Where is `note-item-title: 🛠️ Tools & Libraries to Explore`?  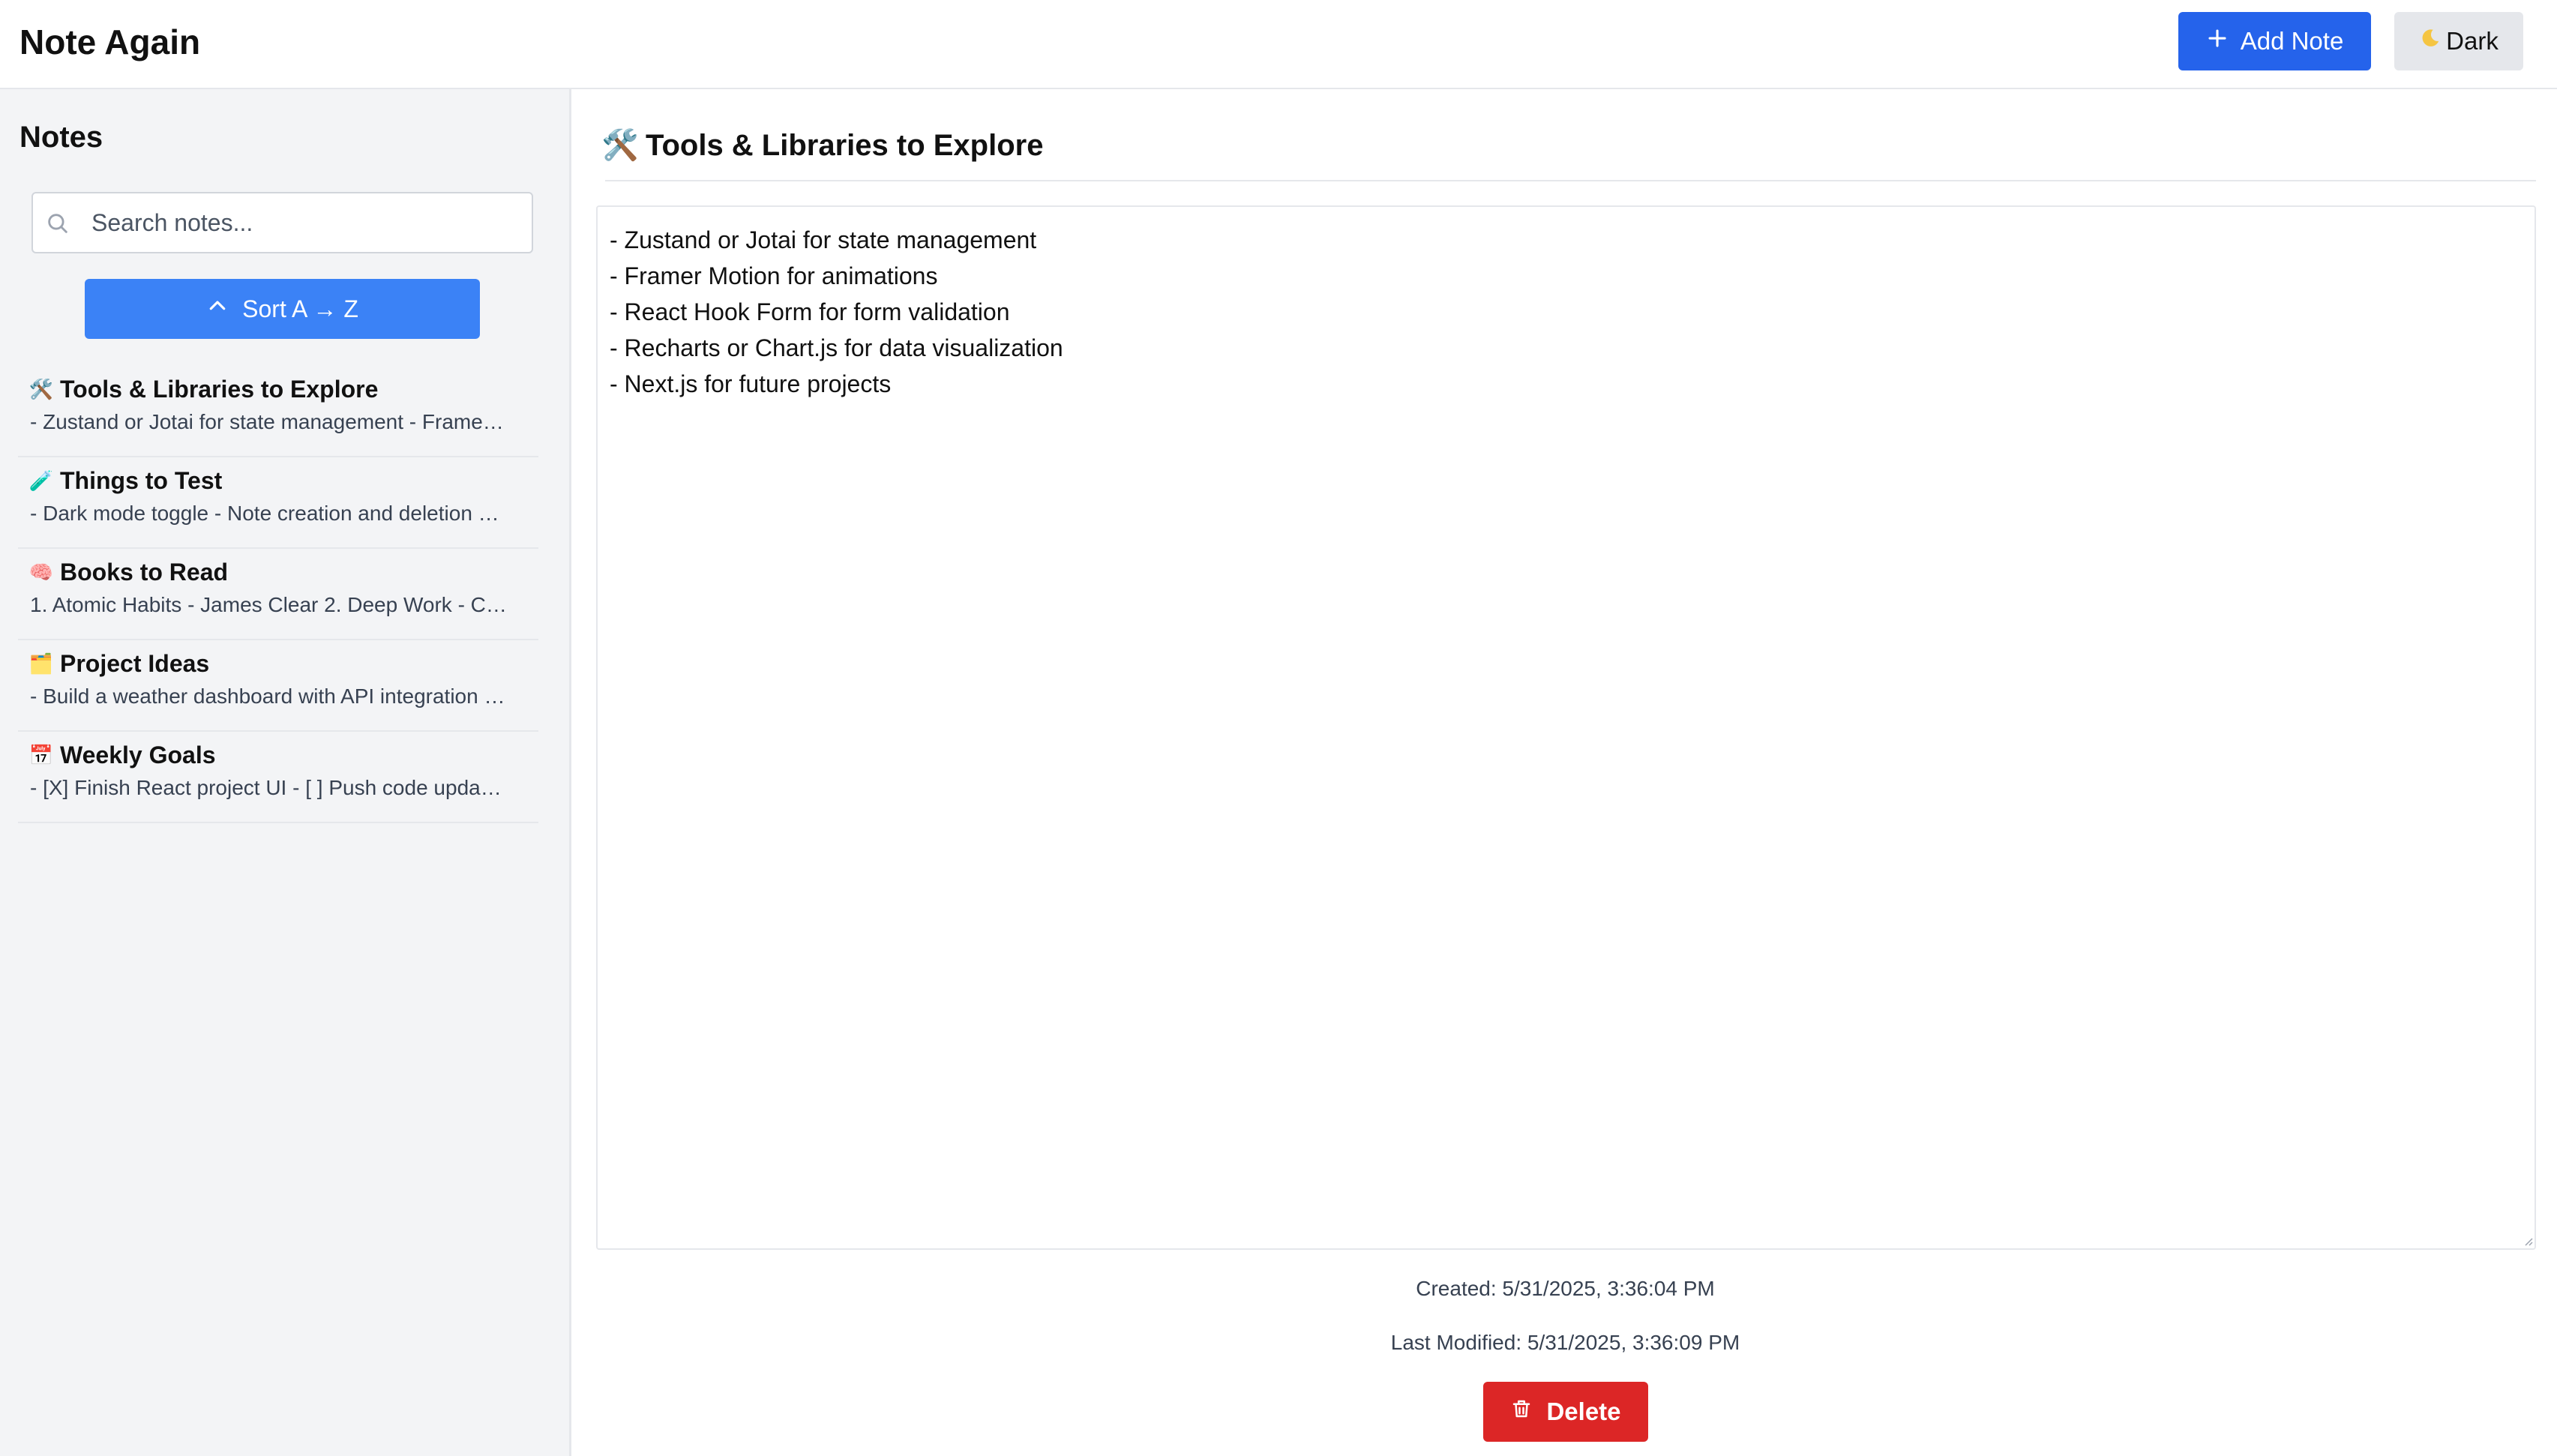
note-item-title: 🛠️ Tools & Libraries to Explore is located at coordinates (277, 389).